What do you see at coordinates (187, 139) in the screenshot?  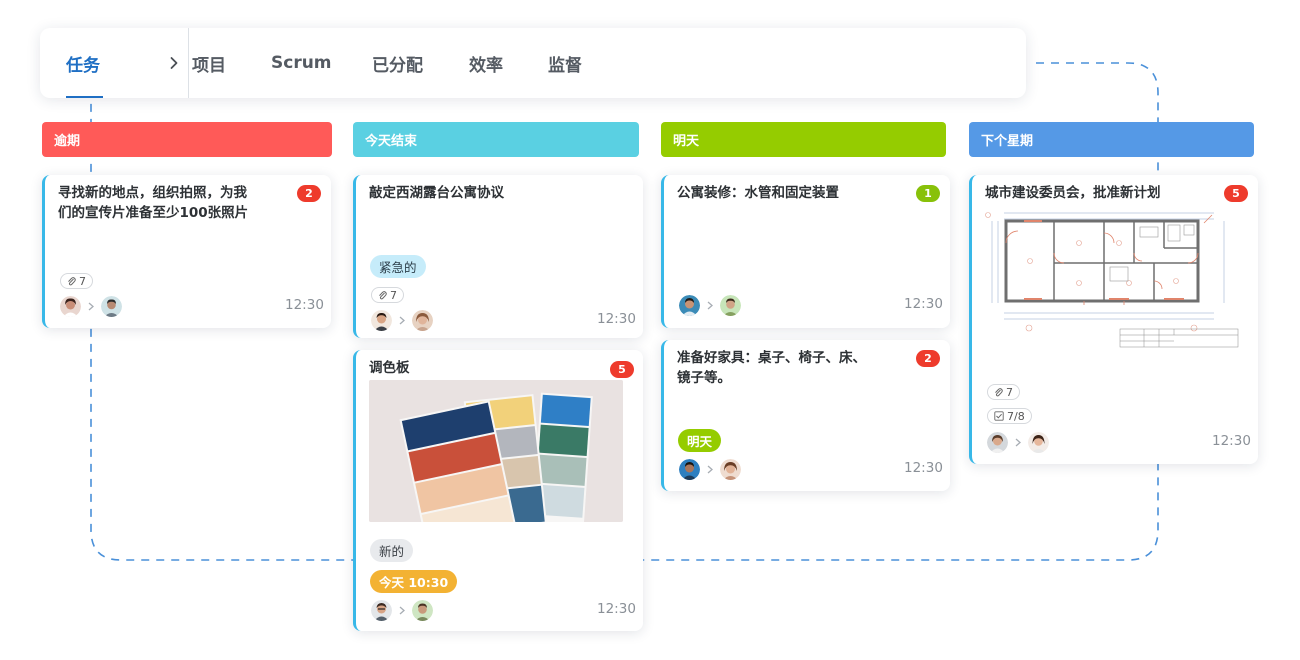 I see `column-header-overdue: 逾期` at bounding box center [187, 139].